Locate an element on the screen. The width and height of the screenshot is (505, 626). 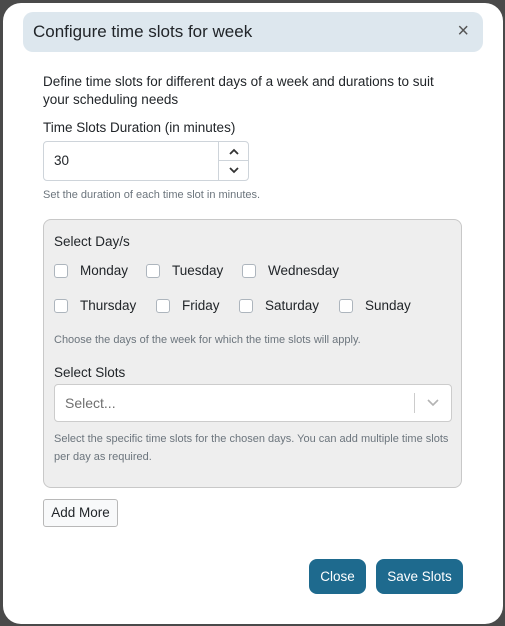
day-label: Friday is located at coordinates (201, 305).